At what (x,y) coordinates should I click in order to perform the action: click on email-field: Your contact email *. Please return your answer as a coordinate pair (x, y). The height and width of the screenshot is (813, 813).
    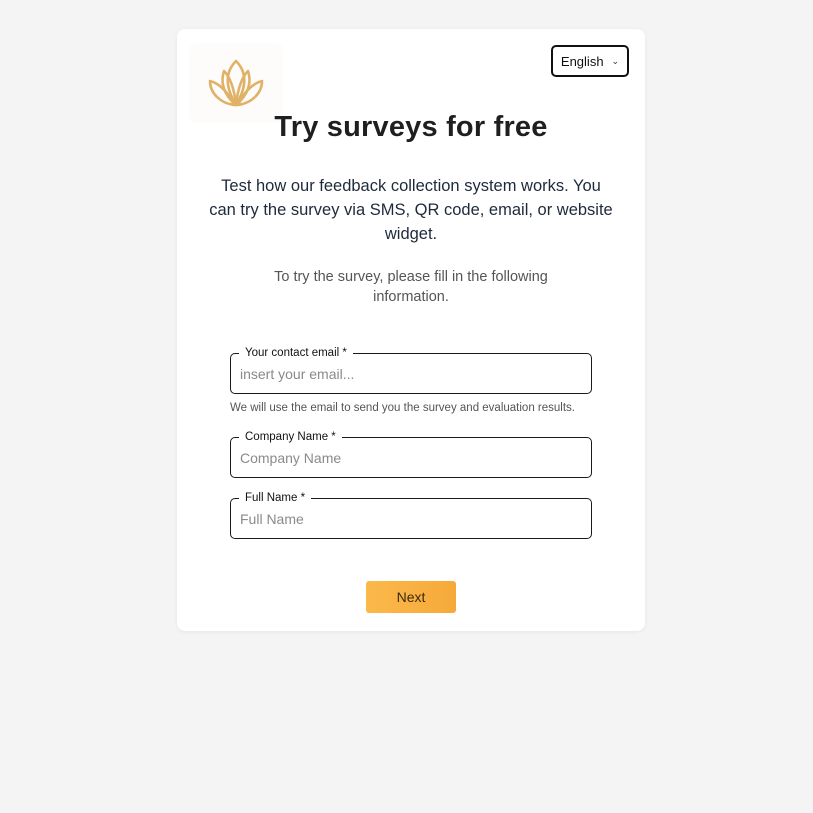
    Looking at the image, I should click on (411, 369).